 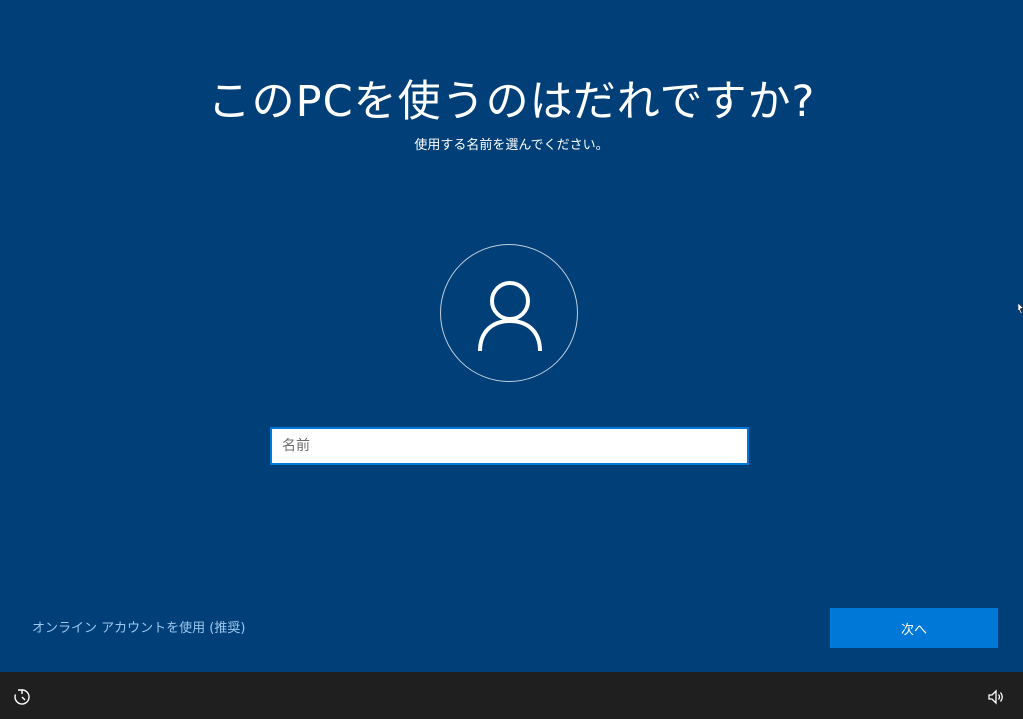 What do you see at coordinates (22, 697) in the screenshot?
I see `ease-of-access-icon` at bounding box center [22, 697].